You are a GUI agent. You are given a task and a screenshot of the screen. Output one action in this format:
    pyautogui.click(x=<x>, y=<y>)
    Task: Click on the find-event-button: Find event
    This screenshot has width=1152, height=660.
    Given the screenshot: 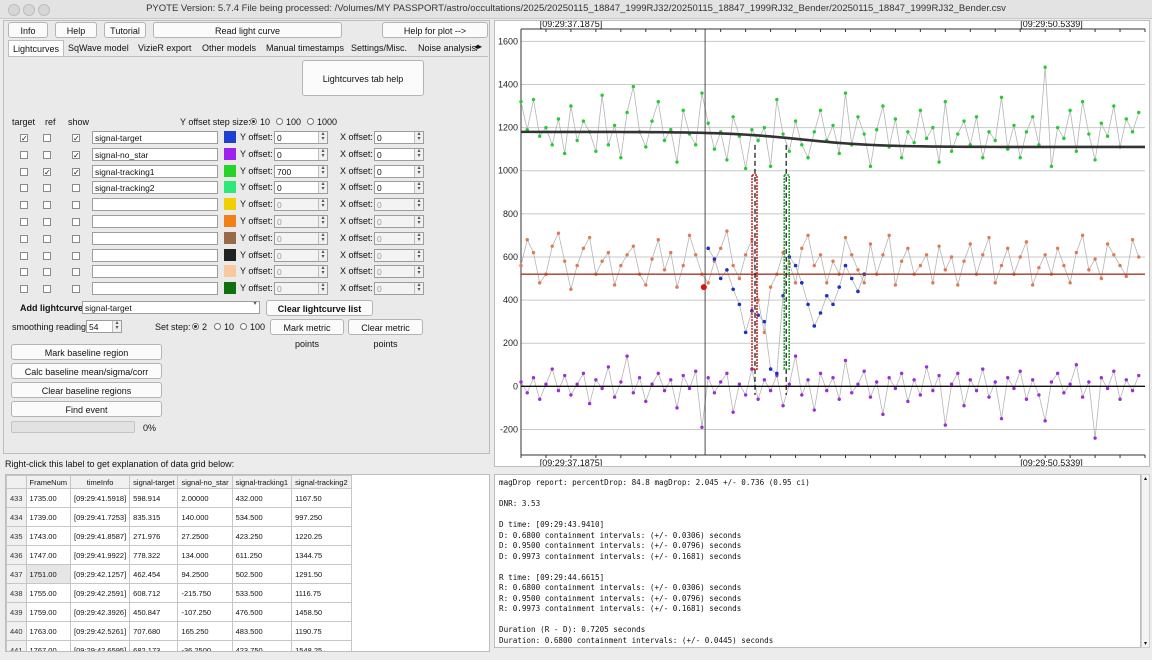 What is the action you would take?
    pyautogui.click(x=86, y=409)
    